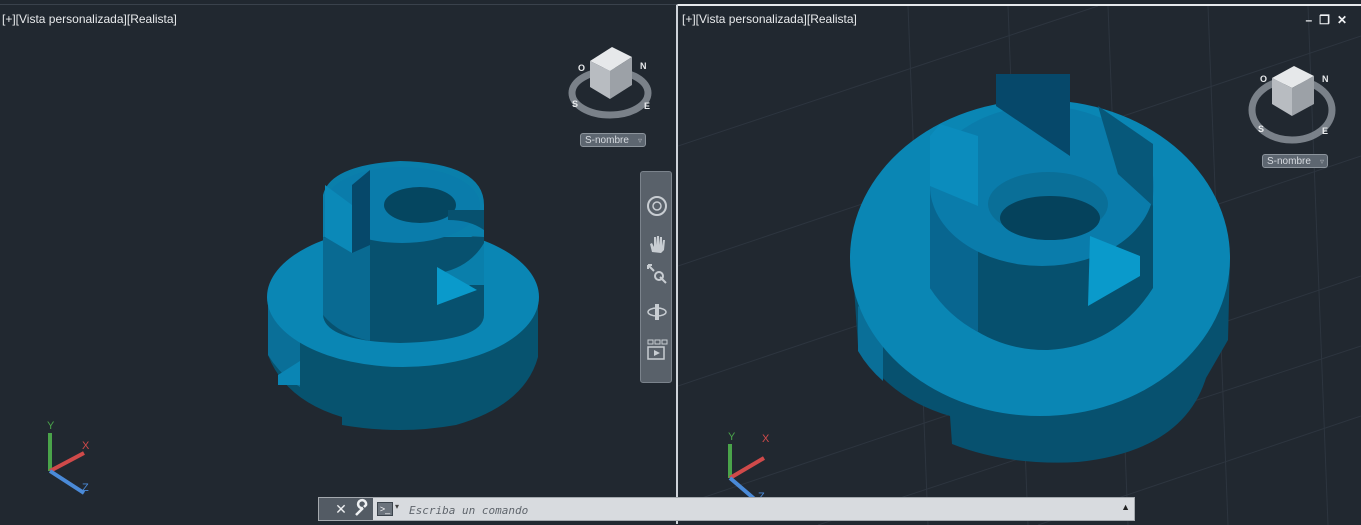  Describe the element at coordinates (1125, 507) in the screenshot. I see `command-history-button: ▲` at that location.